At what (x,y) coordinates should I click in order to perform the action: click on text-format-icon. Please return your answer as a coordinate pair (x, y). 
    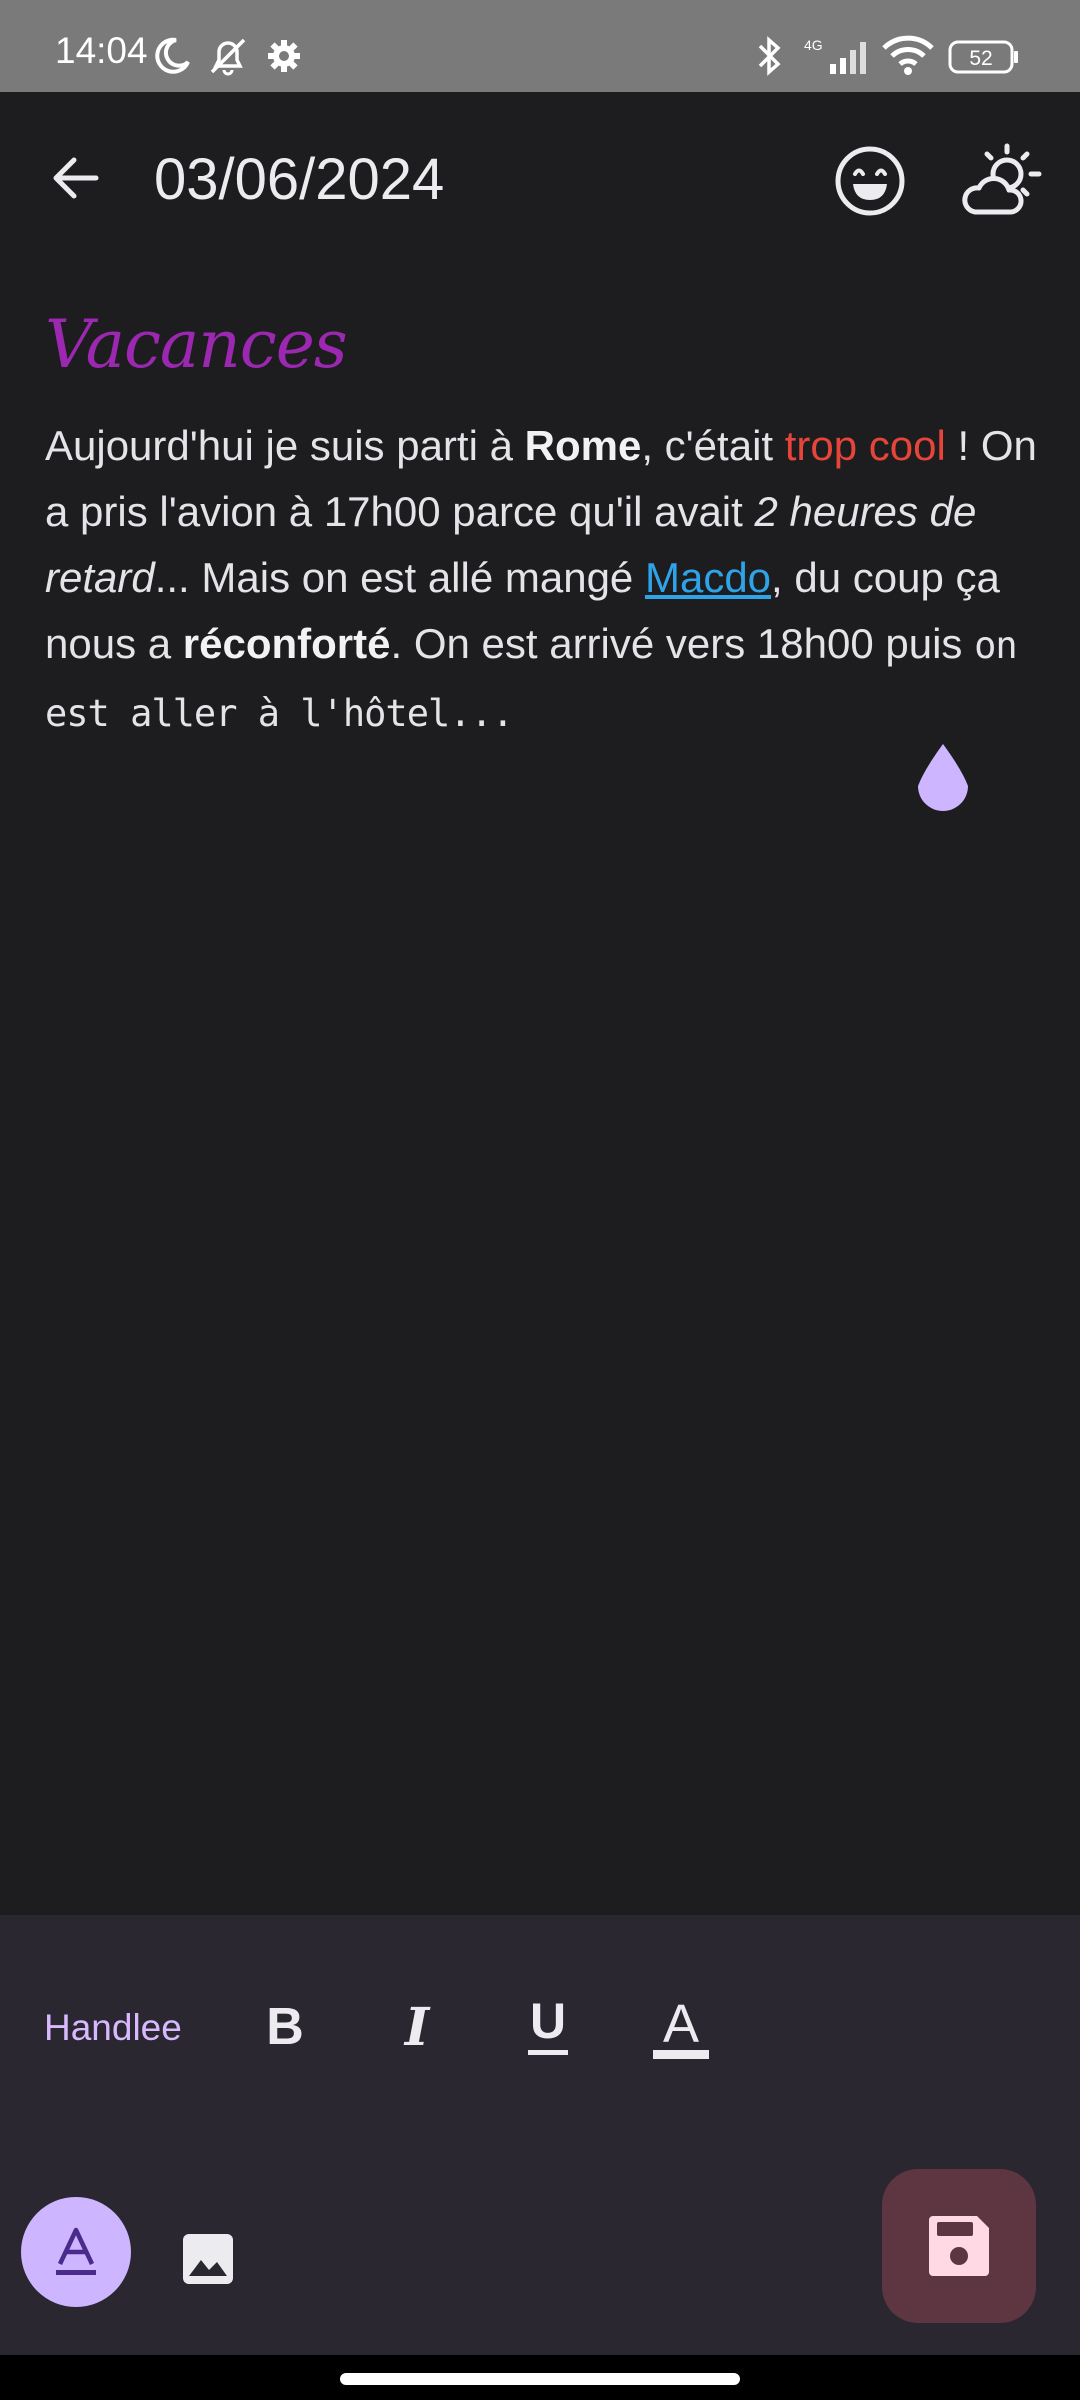
    Looking at the image, I should click on (76, 2251).